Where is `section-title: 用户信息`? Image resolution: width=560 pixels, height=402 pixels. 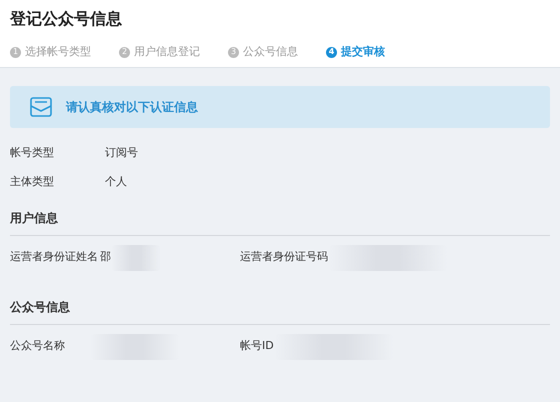
section-title: 用户信息 is located at coordinates (280, 222).